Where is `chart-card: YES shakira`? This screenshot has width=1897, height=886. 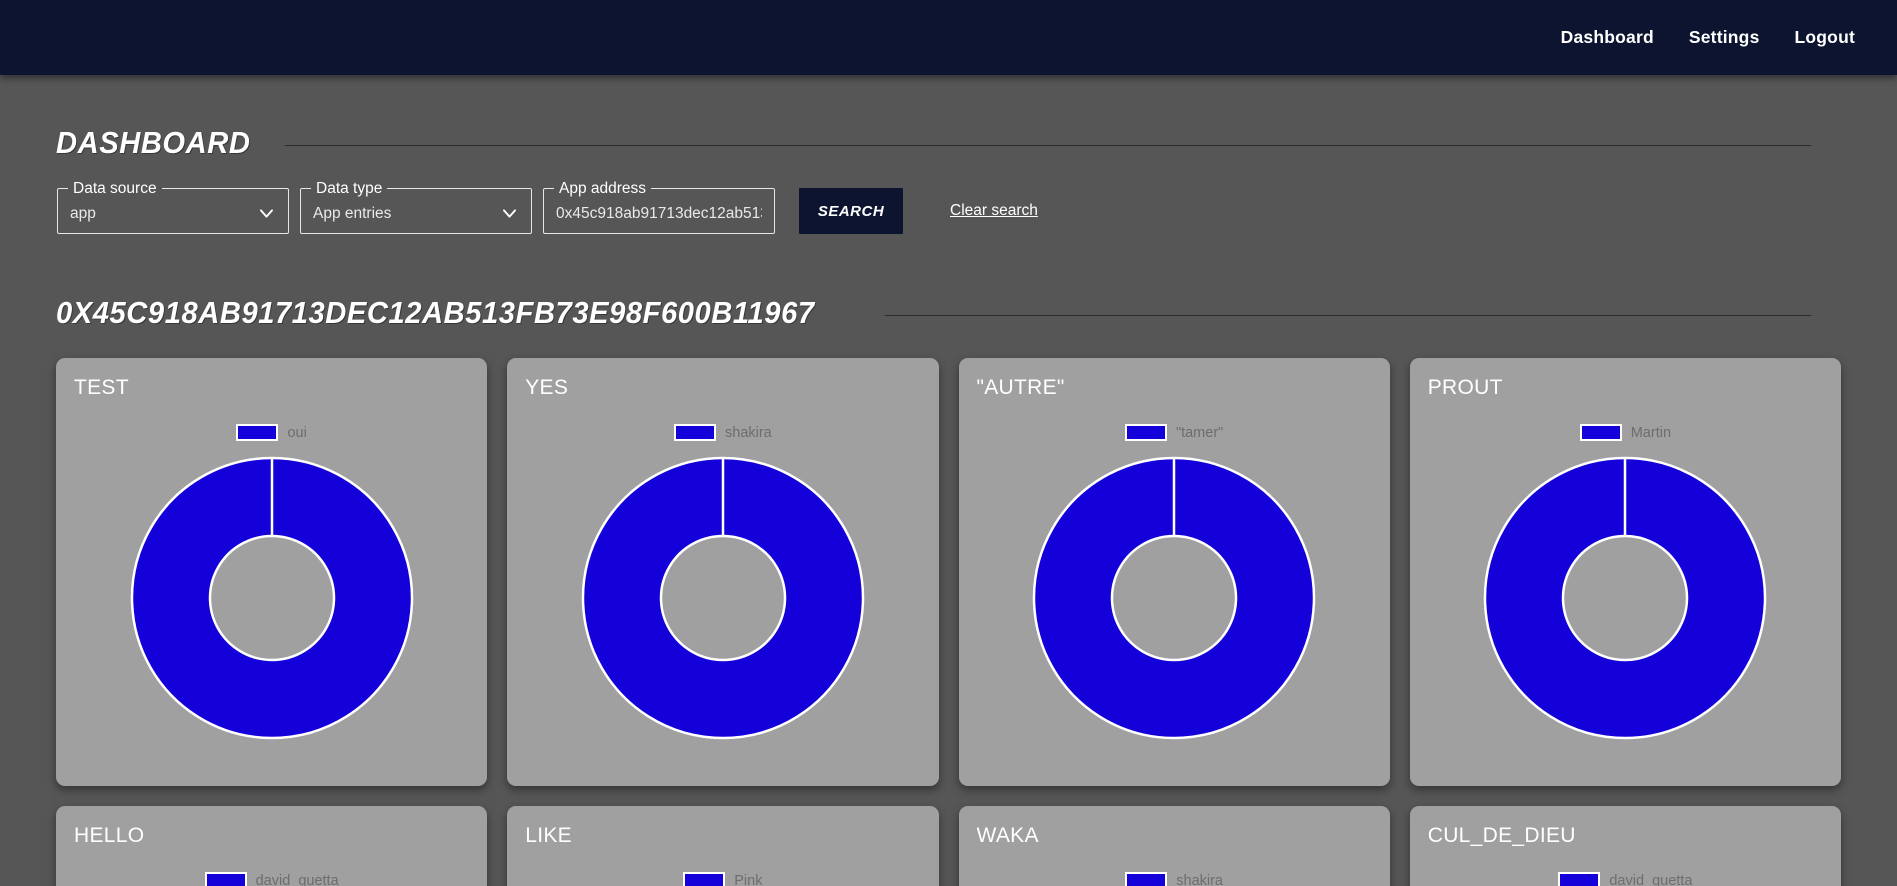 chart-card: YES shakira is located at coordinates (723, 572).